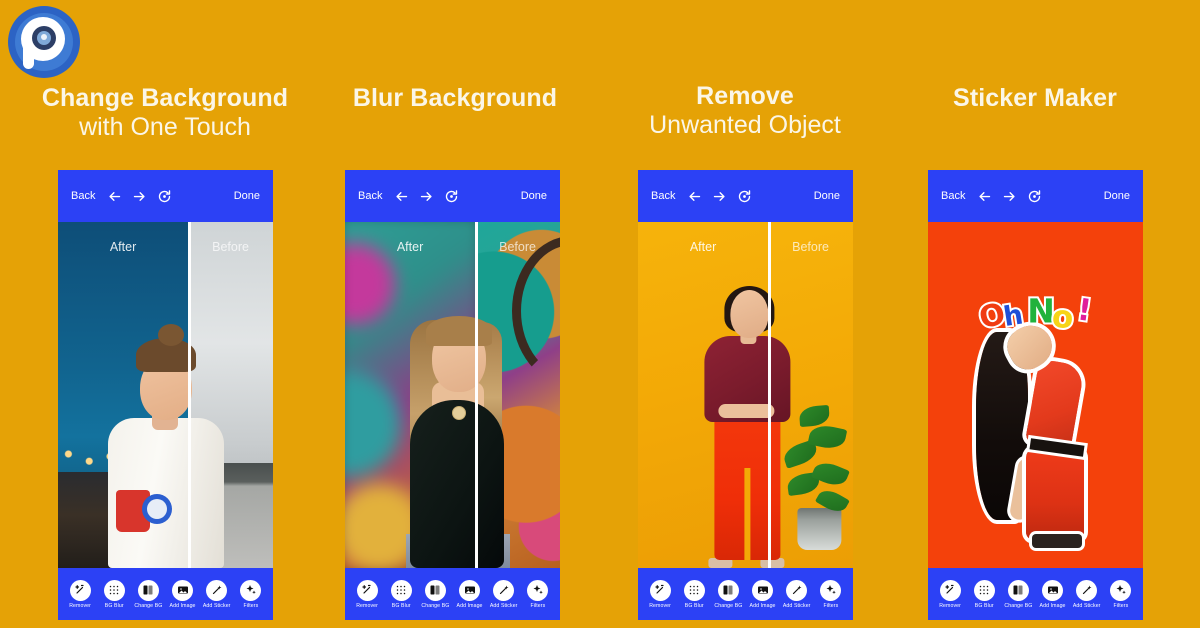 Image resolution: width=1200 pixels, height=628 pixels. I want to click on sticker-red-pants, so click(1054, 494).